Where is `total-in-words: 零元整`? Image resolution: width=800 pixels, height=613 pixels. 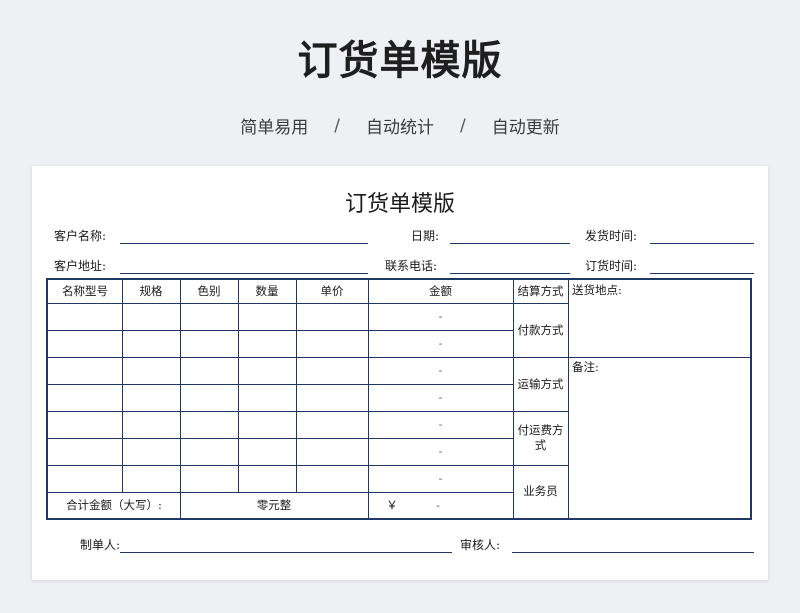 total-in-words: 零元整 is located at coordinates (274, 504).